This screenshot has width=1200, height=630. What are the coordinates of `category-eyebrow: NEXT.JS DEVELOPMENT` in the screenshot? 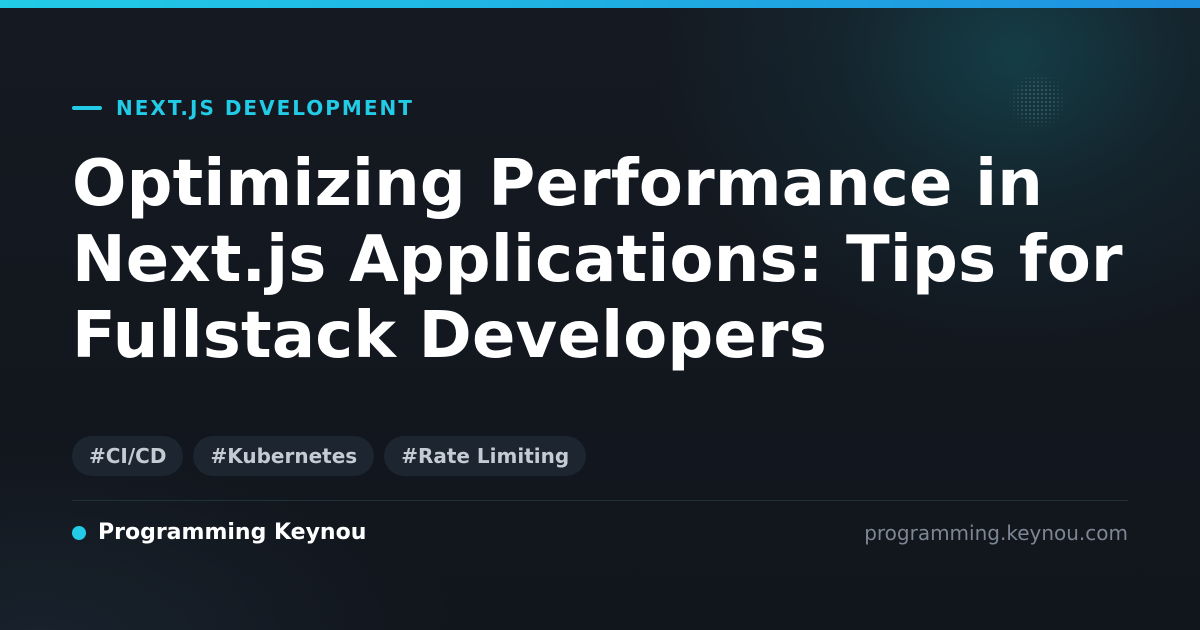 It's located at (243, 108).